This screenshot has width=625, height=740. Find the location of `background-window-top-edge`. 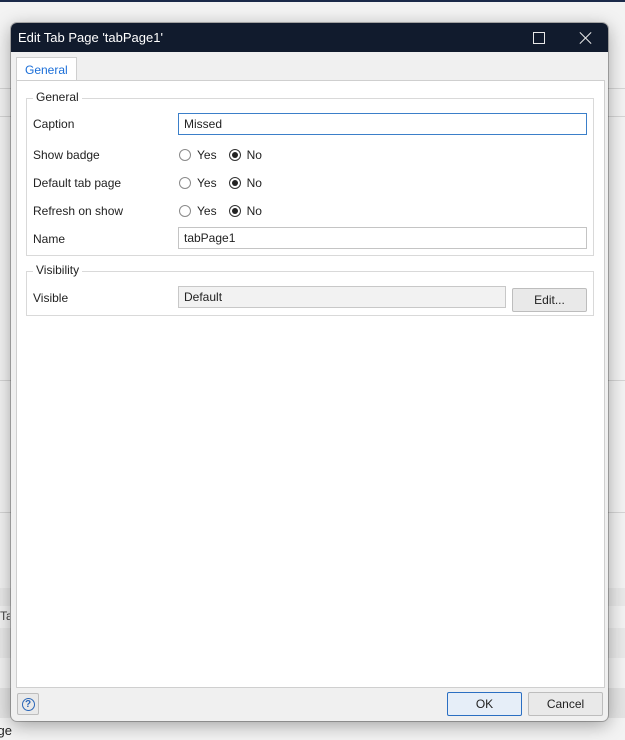

background-window-top-edge is located at coordinates (312, 1).